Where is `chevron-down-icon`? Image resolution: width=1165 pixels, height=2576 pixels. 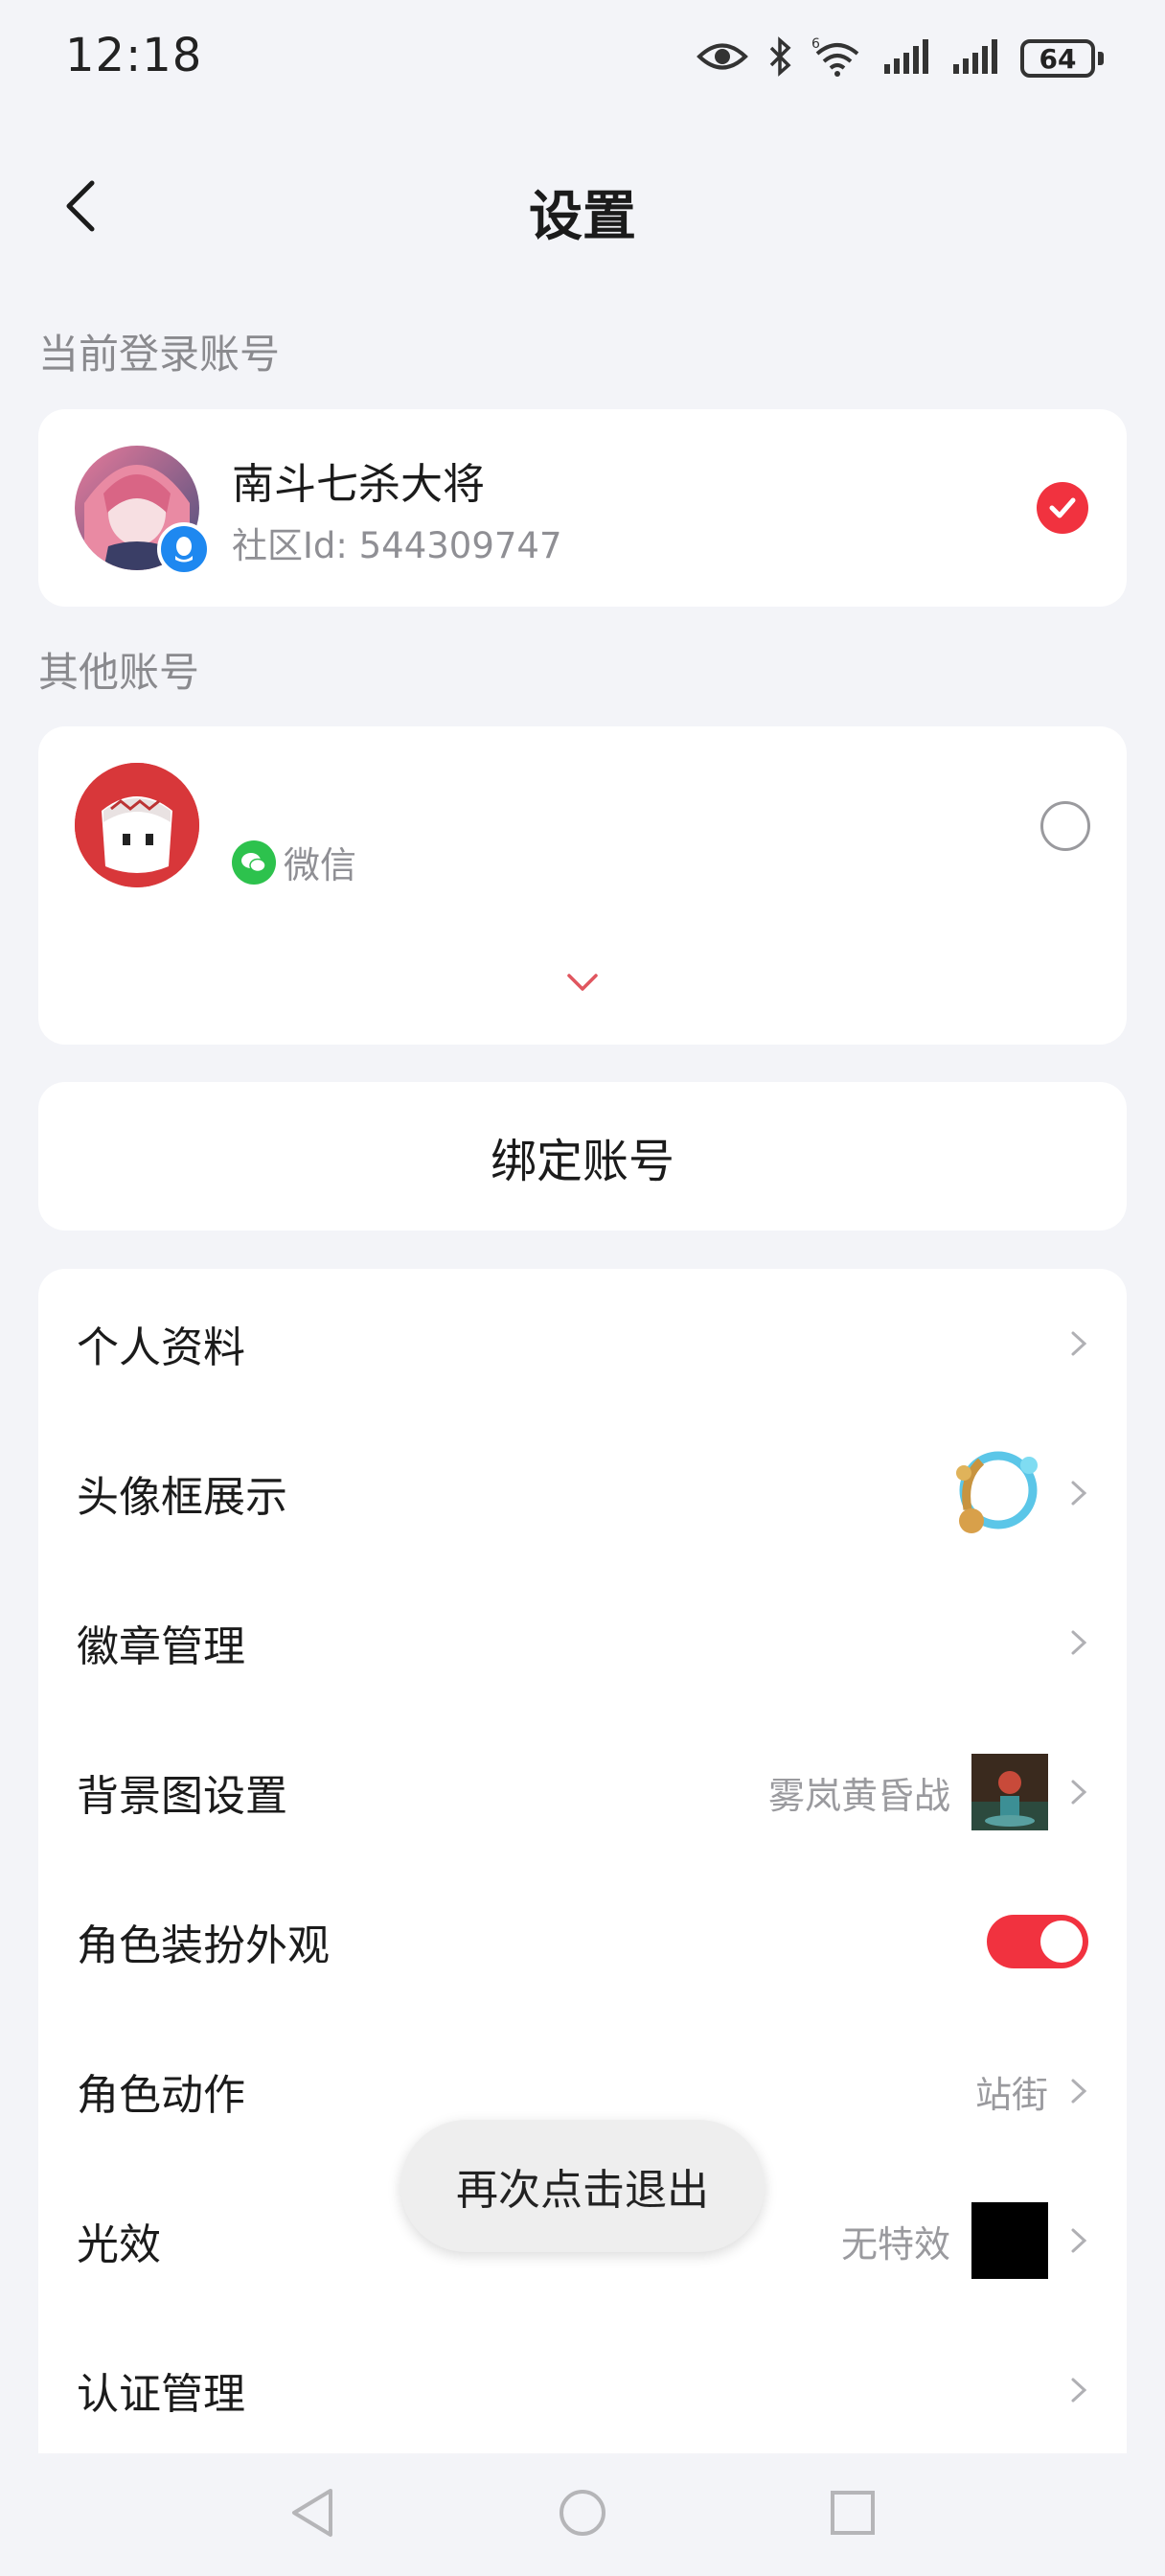
chevron-down-icon is located at coordinates (582, 982).